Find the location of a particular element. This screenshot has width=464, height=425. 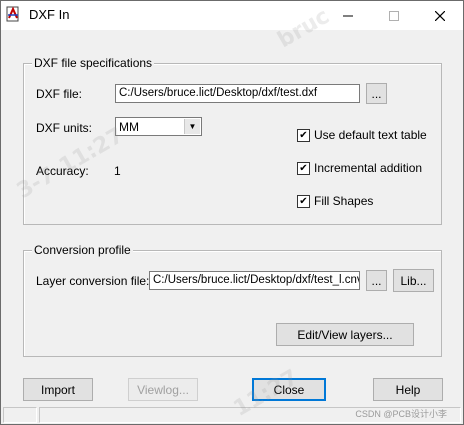

conversion-profile-group-title: Conversion profile is located at coordinates (82, 250).